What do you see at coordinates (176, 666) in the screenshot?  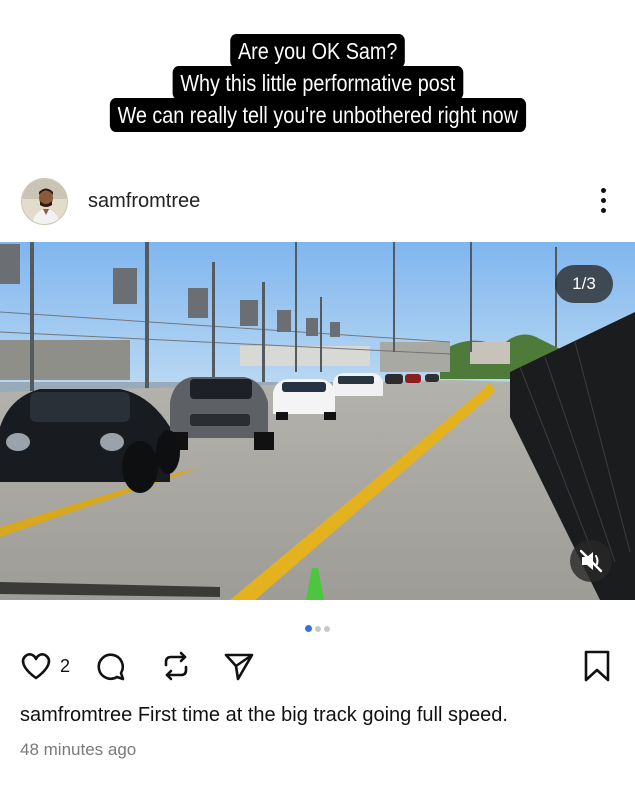 I see `repost-icon` at bounding box center [176, 666].